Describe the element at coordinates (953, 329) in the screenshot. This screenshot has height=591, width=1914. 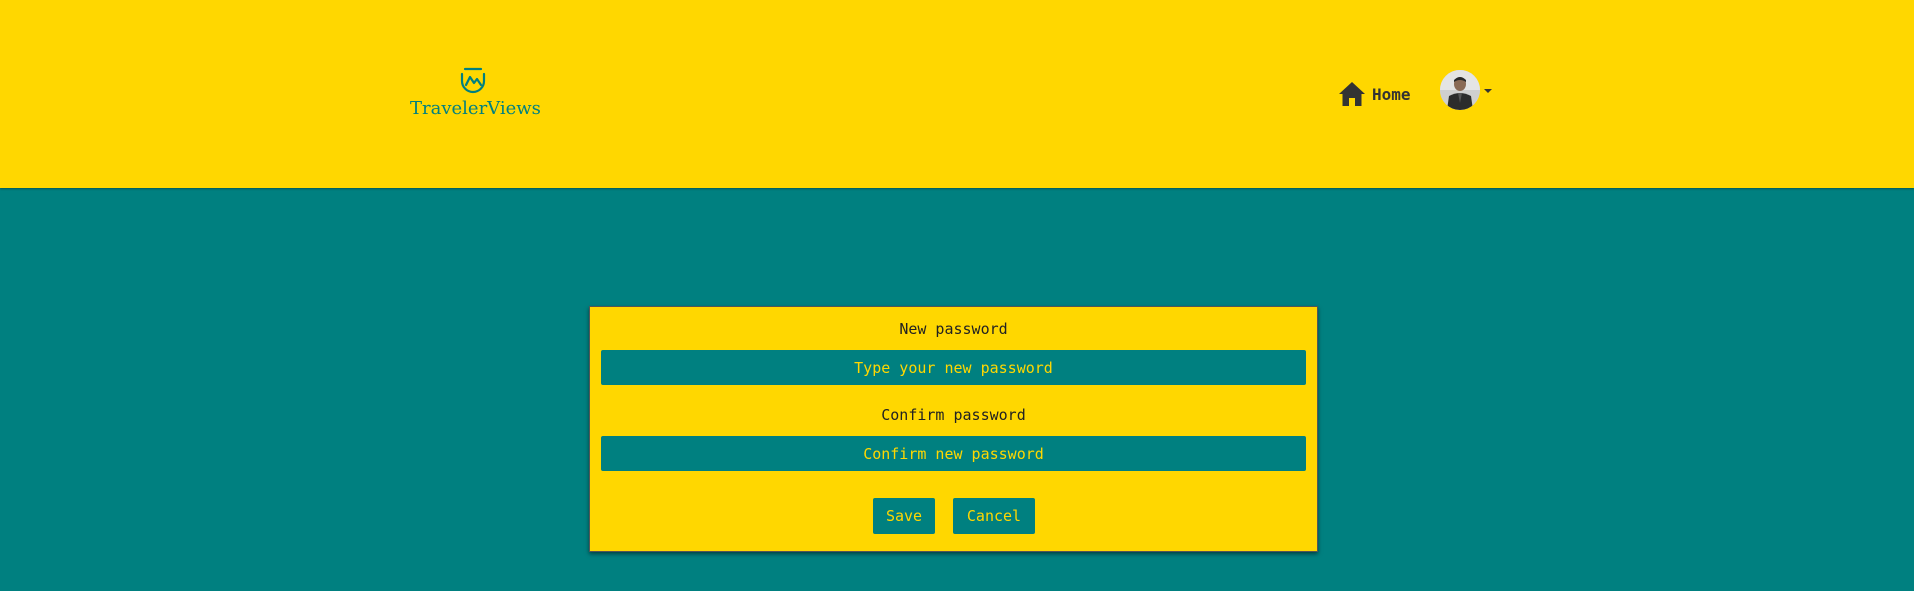
I see `new-password-label: New password` at that location.